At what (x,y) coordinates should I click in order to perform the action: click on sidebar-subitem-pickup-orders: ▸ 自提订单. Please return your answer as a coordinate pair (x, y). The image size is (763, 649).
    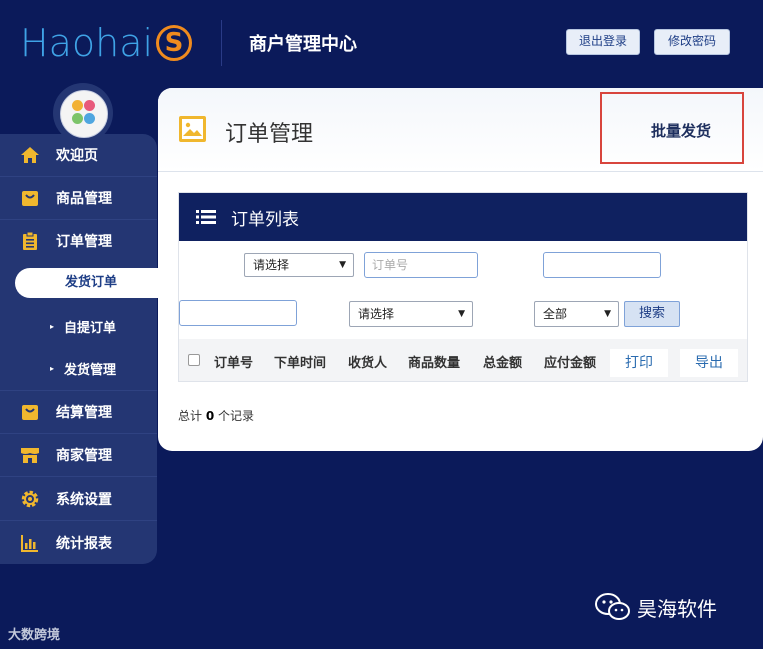
    Looking at the image, I should click on (78, 326).